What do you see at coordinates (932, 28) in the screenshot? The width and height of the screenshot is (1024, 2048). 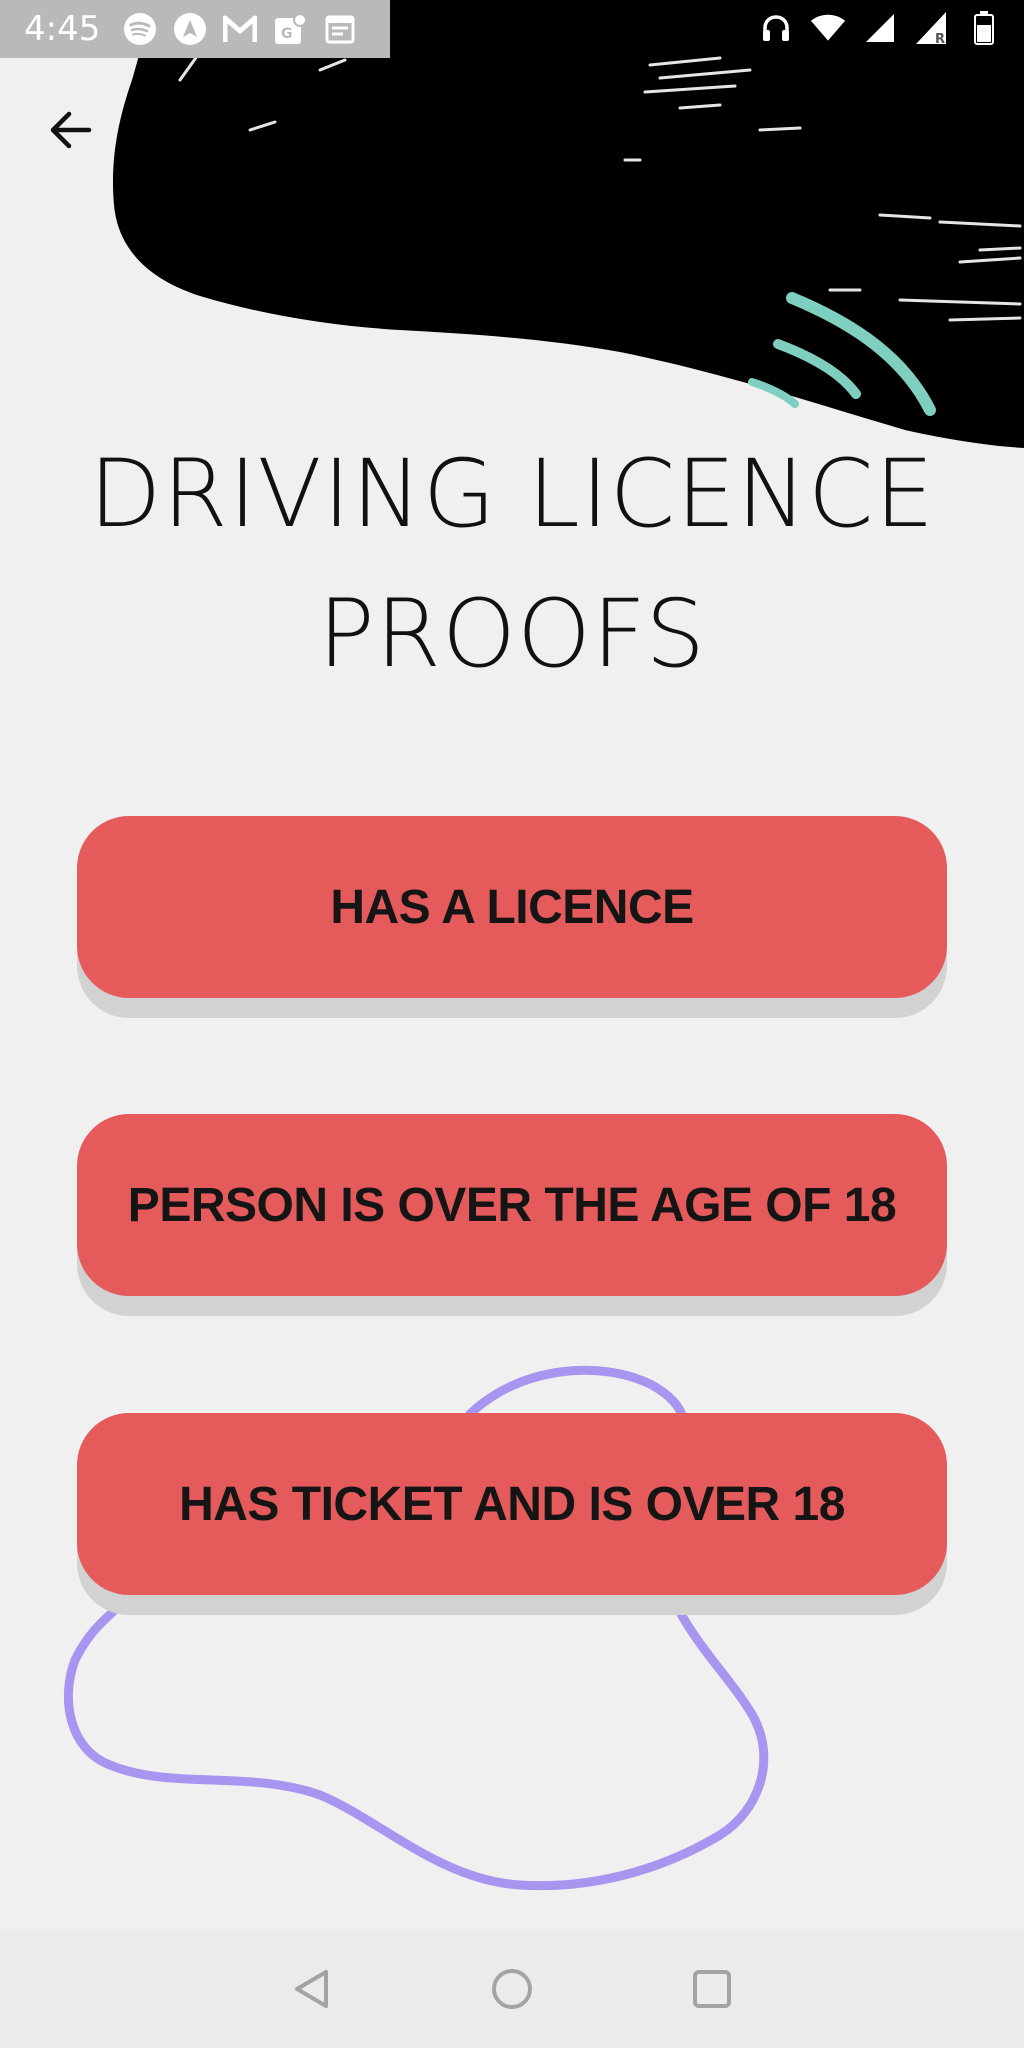 I see `signal-roaming-icon: R` at bounding box center [932, 28].